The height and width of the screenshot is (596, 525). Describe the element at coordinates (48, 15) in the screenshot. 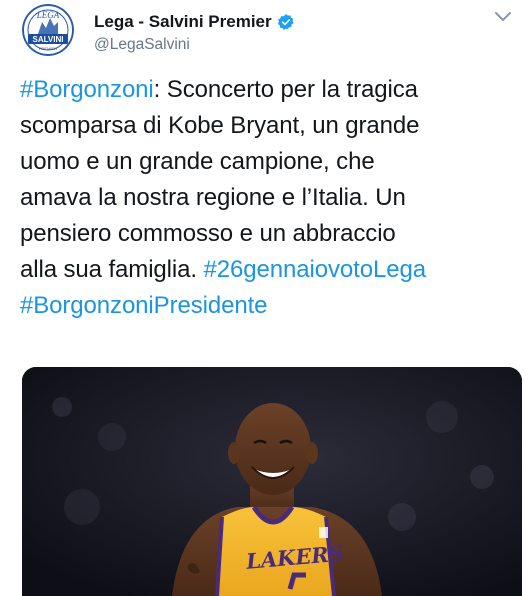

I see `logo-text-top: LEGA` at that location.